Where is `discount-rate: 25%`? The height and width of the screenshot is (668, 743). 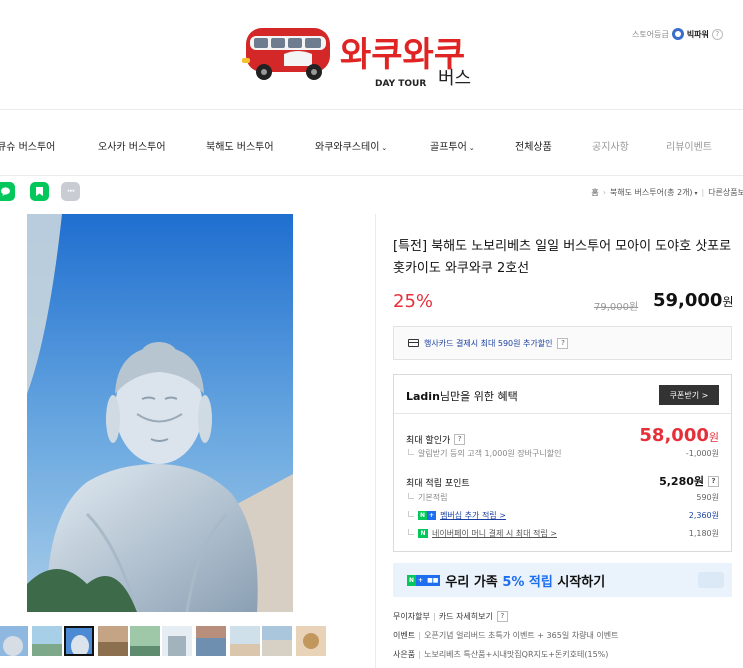
discount-rate: 25% is located at coordinates (413, 301).